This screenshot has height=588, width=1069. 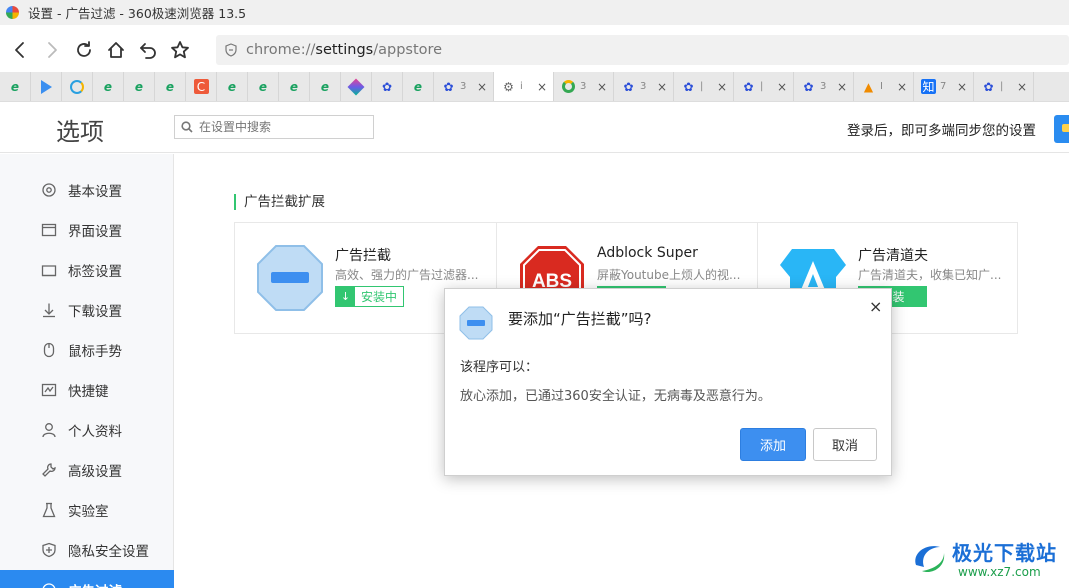 What do you see at coordinates (1061, 129) in the screenshot?
I see `login-button` at bounding box center [1061, 129].